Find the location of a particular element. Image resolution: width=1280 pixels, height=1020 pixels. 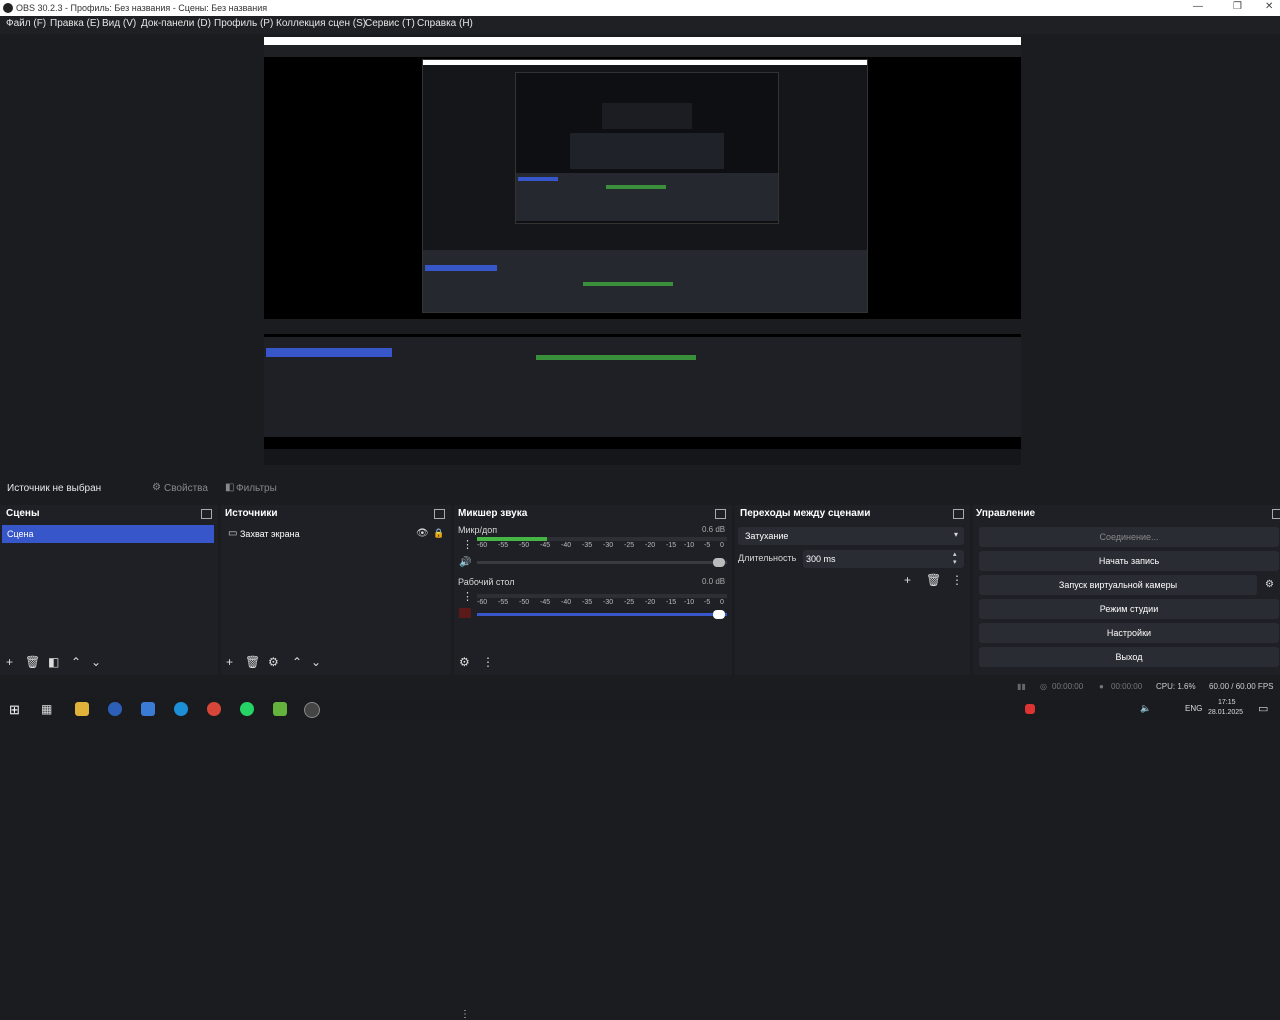

channel-db: 0.0 dB is located at coordinates (714, 581).